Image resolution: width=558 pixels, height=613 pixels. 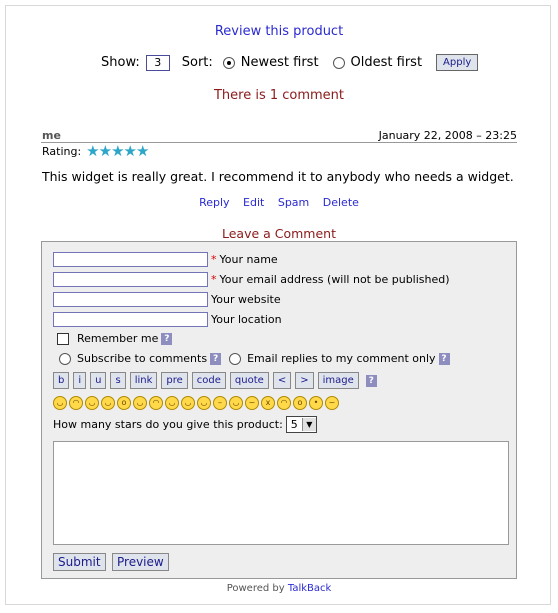 I want to click on rating-stars: ★ ★ ★ ★ ★, so click(x=118, y=151).